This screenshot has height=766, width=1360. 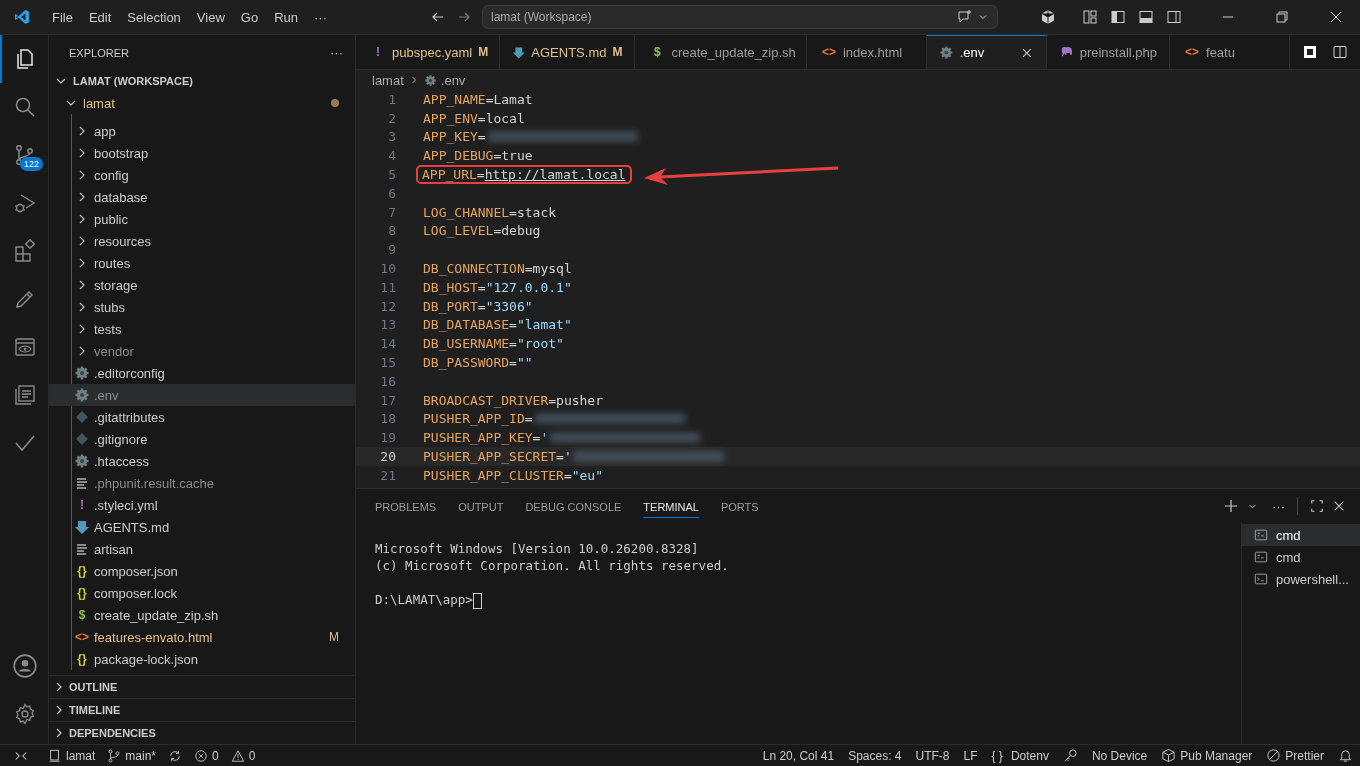 What do you see at coordinates (478, 99) in the screenshot?
I see `code-line: APP_NAME=Lamat` at bounding box center [478, 99].